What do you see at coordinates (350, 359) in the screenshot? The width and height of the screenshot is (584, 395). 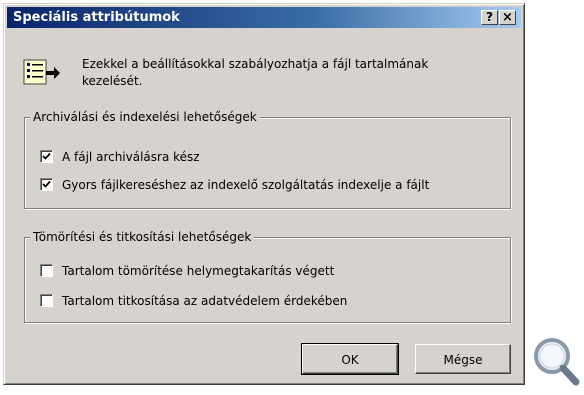 I see `ok-button: OK` at bounding box center [350, 359].